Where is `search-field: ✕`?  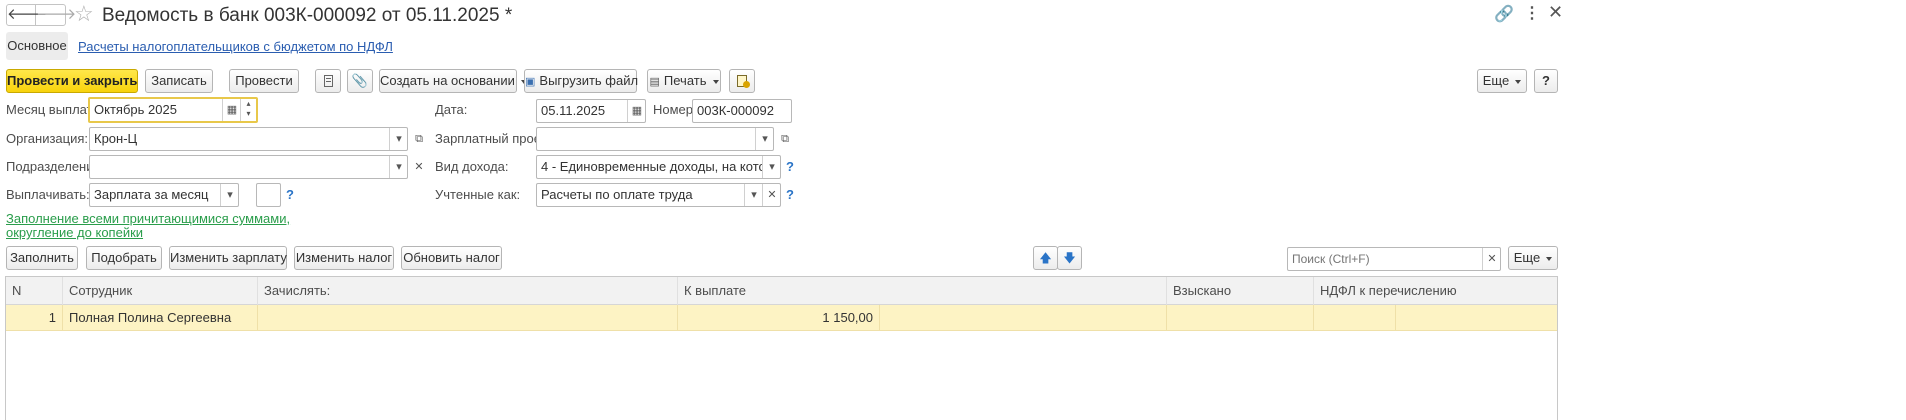 search-field: ✕ is located at coordinates (1394, 259).